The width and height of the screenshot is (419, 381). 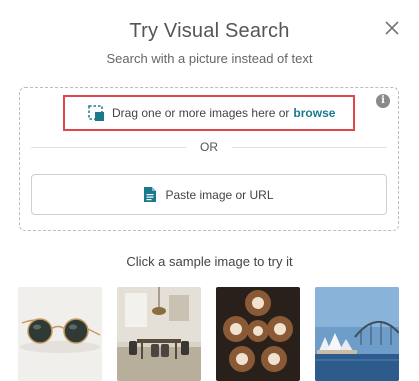 I want to click on or-divider: OR, so click(x=209, y=147).